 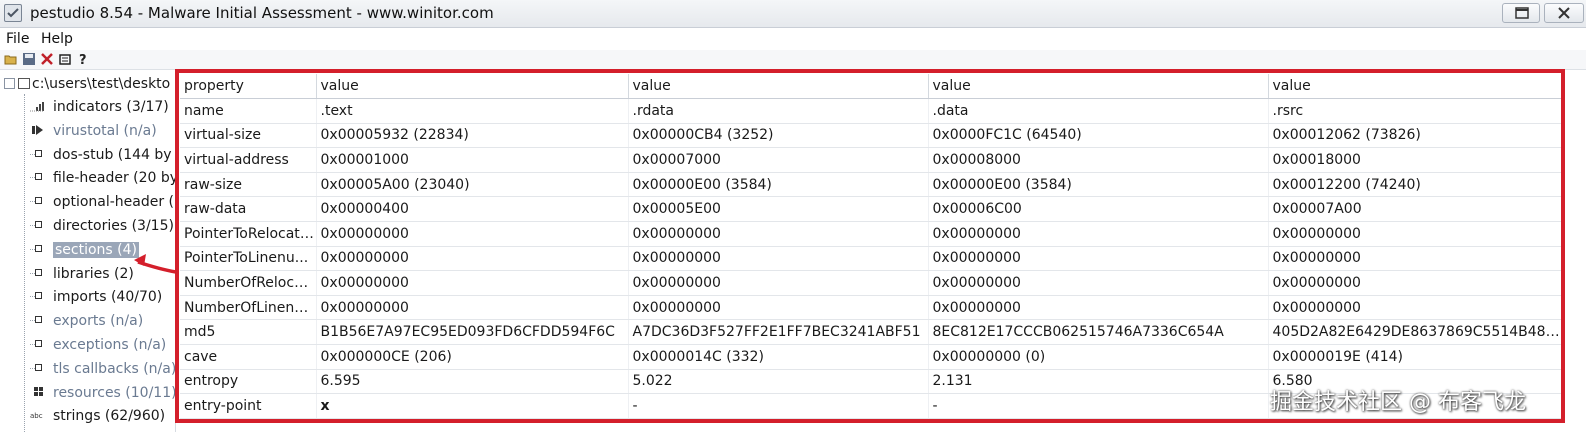 I want to click on tree-item-label: tls callbacks (n/a), so click(x=114, y=368).